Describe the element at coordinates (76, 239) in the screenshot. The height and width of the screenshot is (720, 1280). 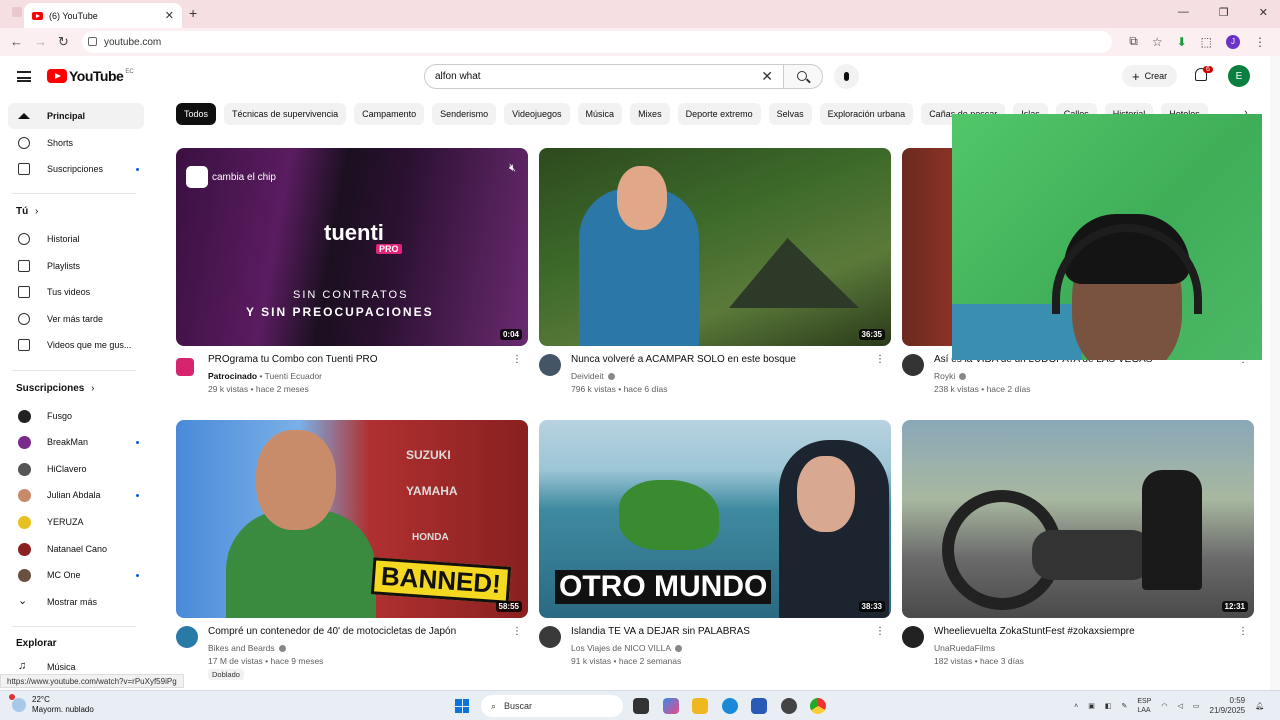
I see `sidebar-item-historial: Historial` at that location.